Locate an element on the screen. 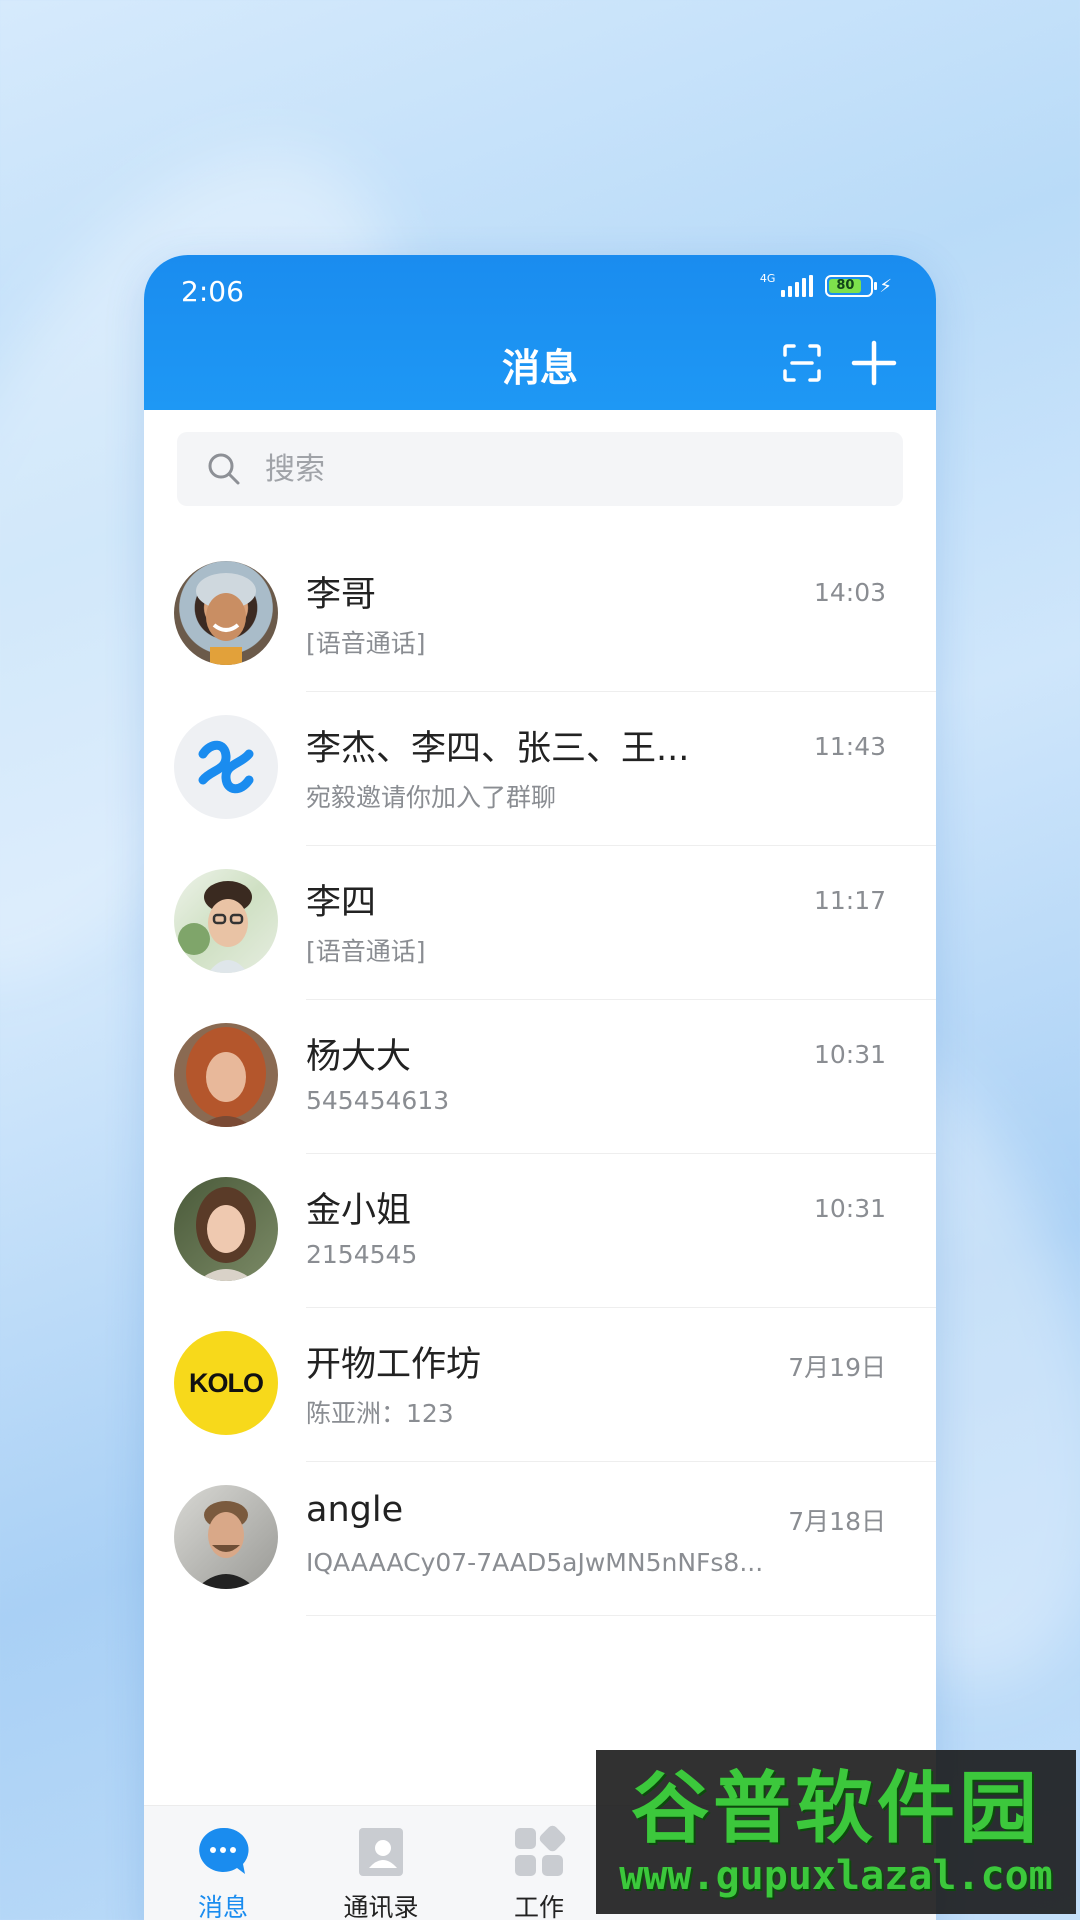 This screenshot has height=1920, width=1080. tab-contacts: 通讯录 is located at coordinates (381, 1863).